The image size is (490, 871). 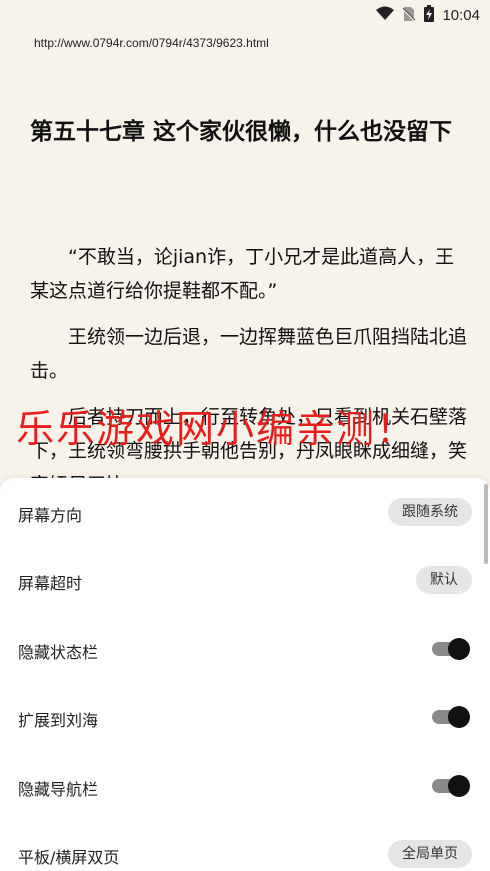 I want to click on no-signal-icon, so click(x=409, y=16).